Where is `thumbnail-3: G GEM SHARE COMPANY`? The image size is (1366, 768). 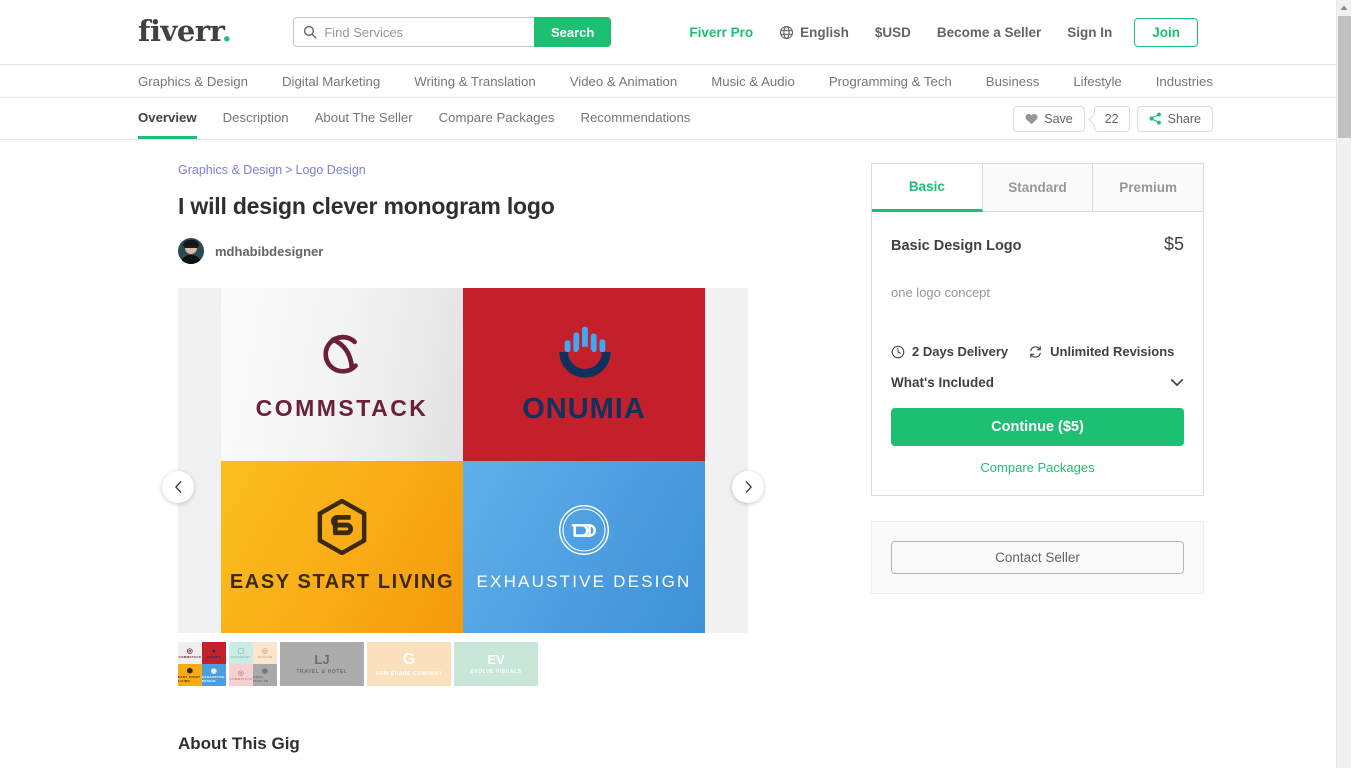
thumbnail-3: G GEM SHARE COMPANY is located at coordinates (409, 664).